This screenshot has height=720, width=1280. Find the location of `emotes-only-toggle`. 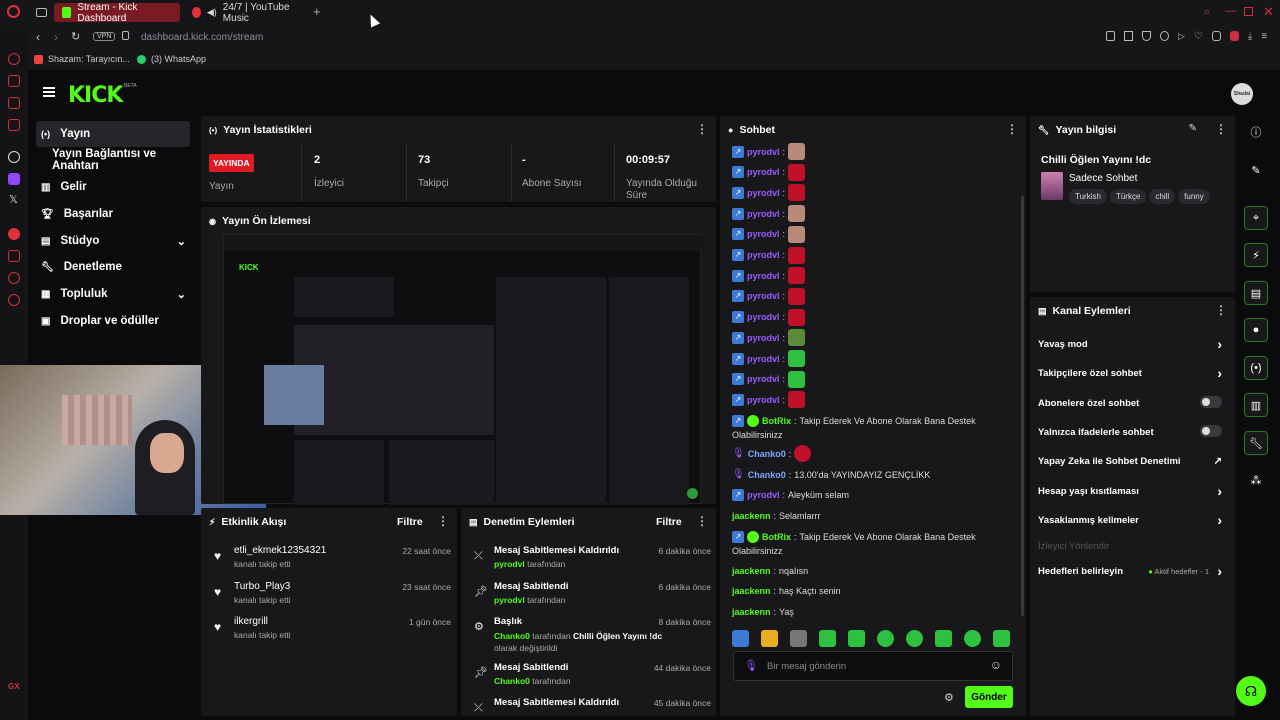

emotes-only-toggle is located at coordinates (1211, 431).